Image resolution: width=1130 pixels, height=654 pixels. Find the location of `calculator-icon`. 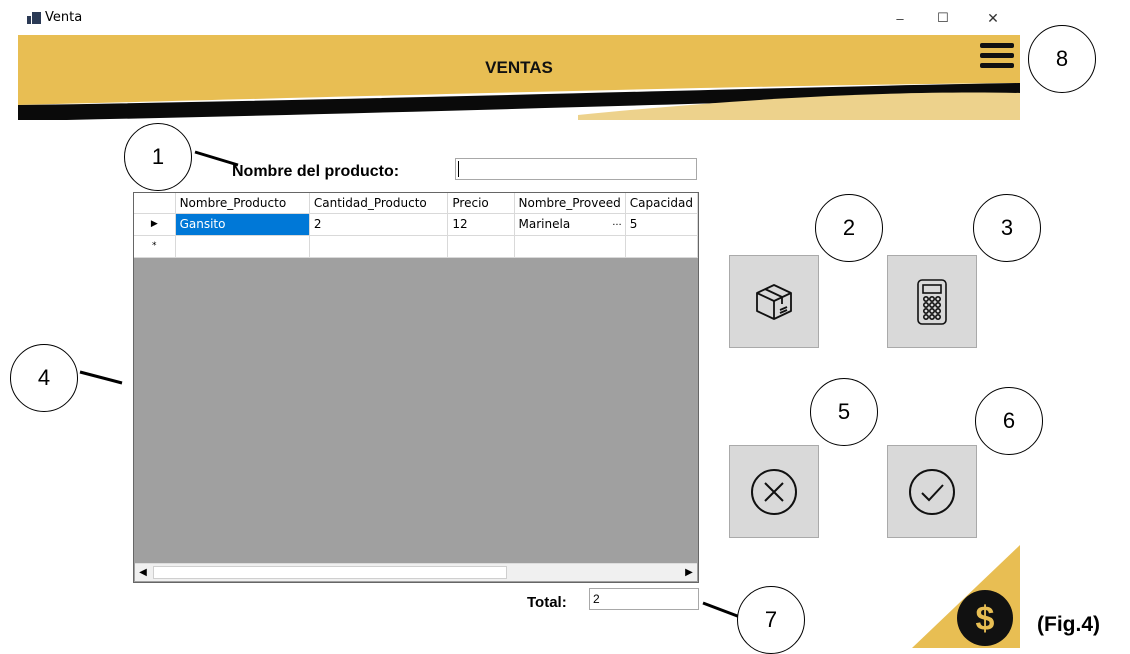

calculator-icon is located at coordinates (932, 301).